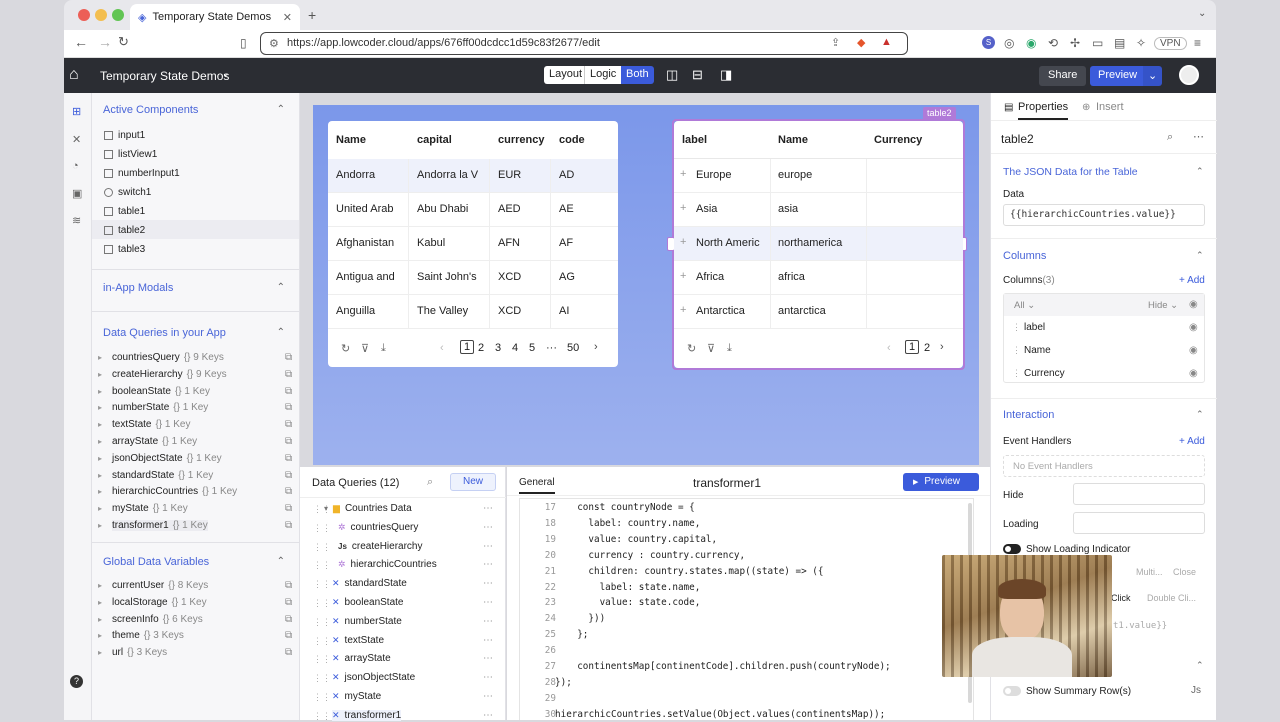 This screenshot has width=1280, height=722. I want to click on download-icon: ⤓, so click(383, 348).